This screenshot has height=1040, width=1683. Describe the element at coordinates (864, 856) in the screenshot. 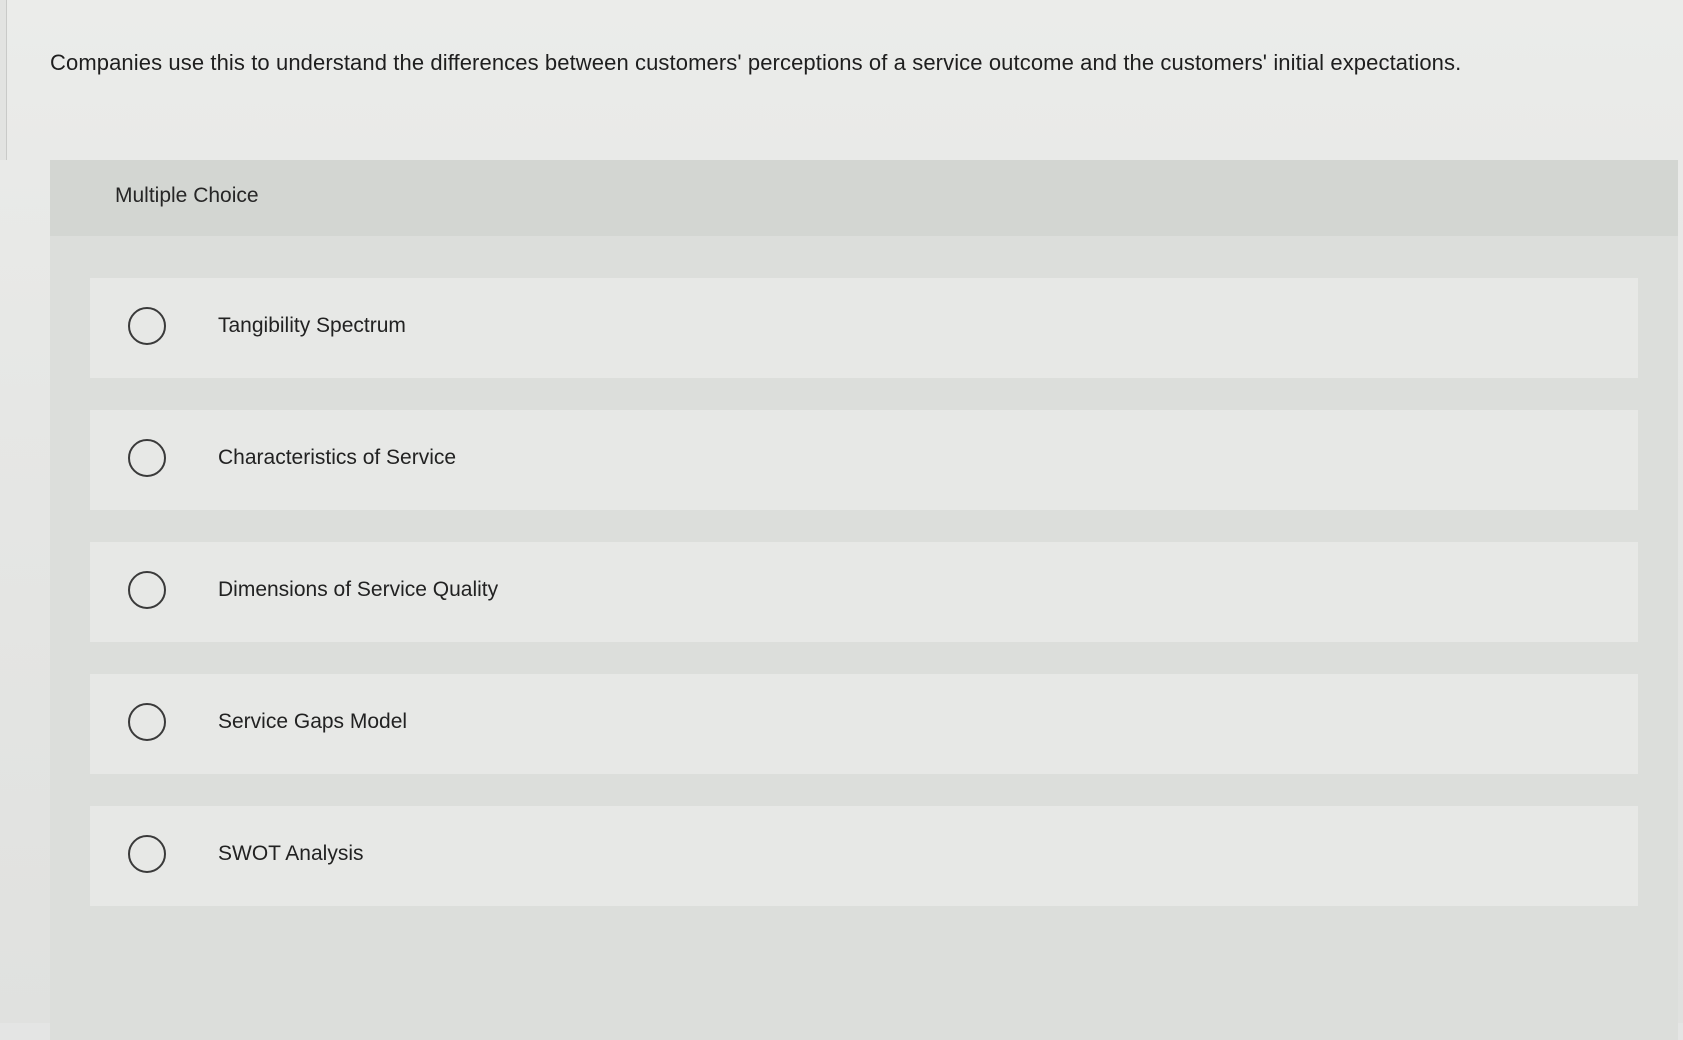

I see `option-swot-analysis: SWOT Analysis` at that location.